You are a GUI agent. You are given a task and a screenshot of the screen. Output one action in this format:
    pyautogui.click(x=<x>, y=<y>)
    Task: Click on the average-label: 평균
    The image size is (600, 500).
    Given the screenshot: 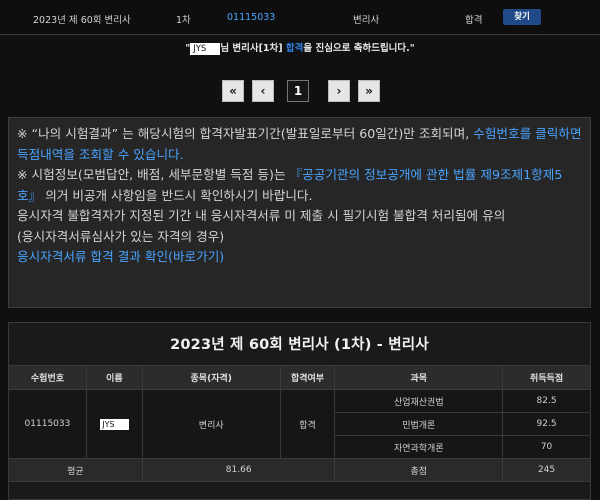 What is the action you would take?
    pyautogui.click(x=75, y=470)
    